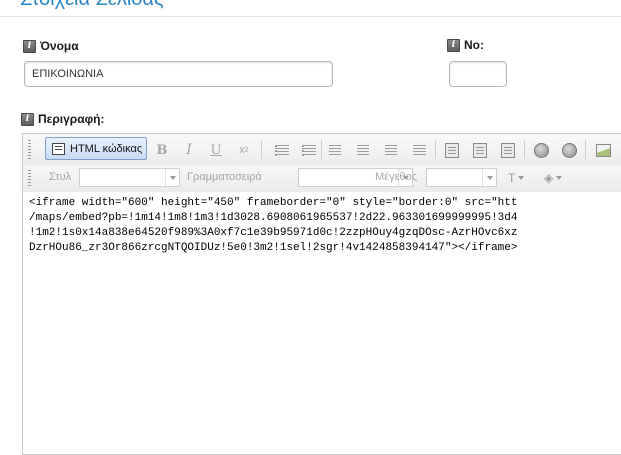 The width and height of the screenshot is (621, 455). What do you see at coordinates (280, 150) in the screenshot?
I see `numbered-list-icon` at bounding box center [280, 150].